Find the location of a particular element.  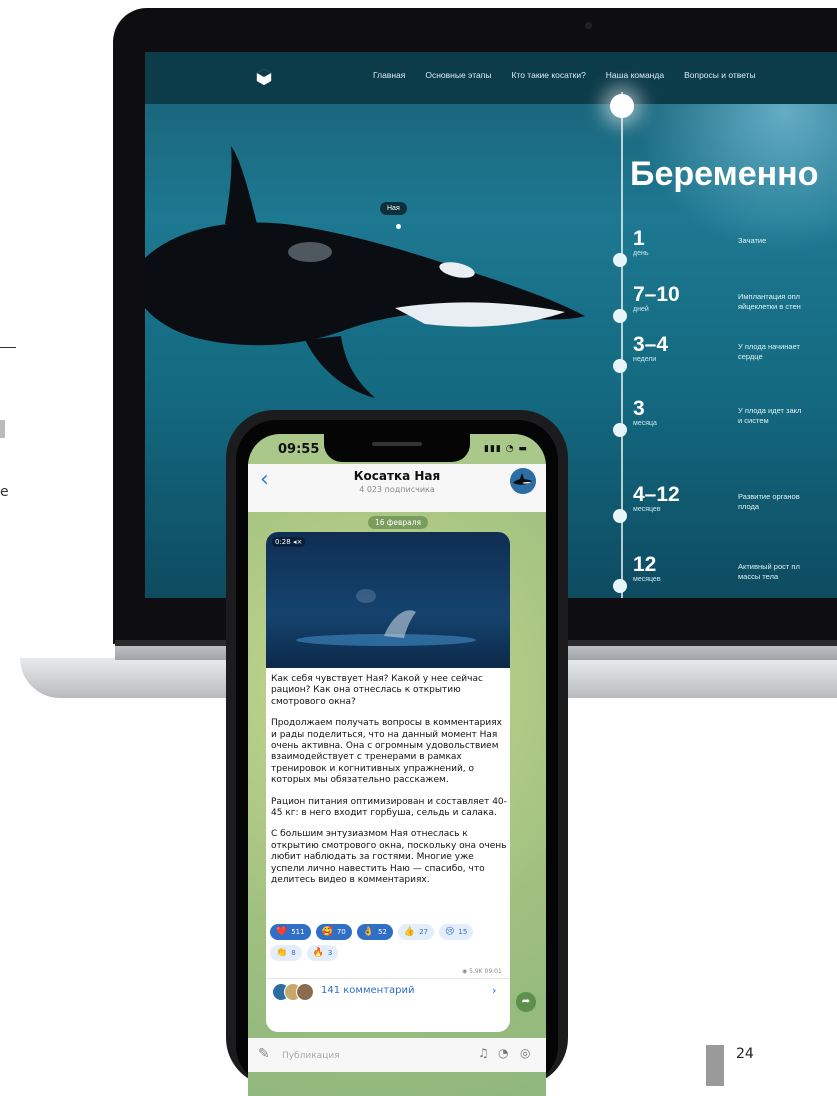

bell-icon: ♫ is located at coordinates (483, 1053).